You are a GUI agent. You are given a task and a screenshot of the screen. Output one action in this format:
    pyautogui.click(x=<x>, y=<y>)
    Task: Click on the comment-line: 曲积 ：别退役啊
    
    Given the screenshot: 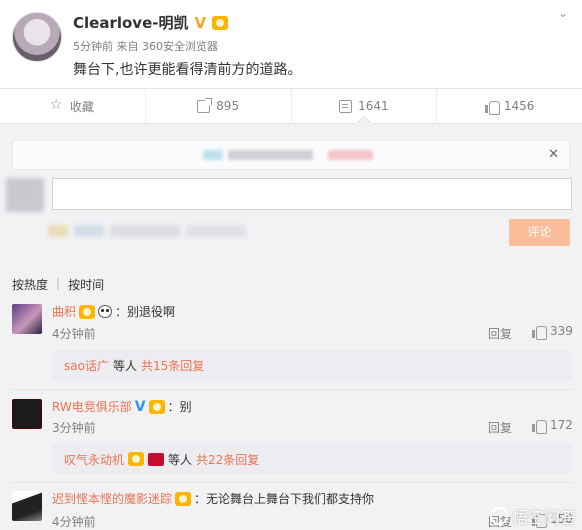 What is the action you would take?
    pyautogui.click(x=113, y=311)
    